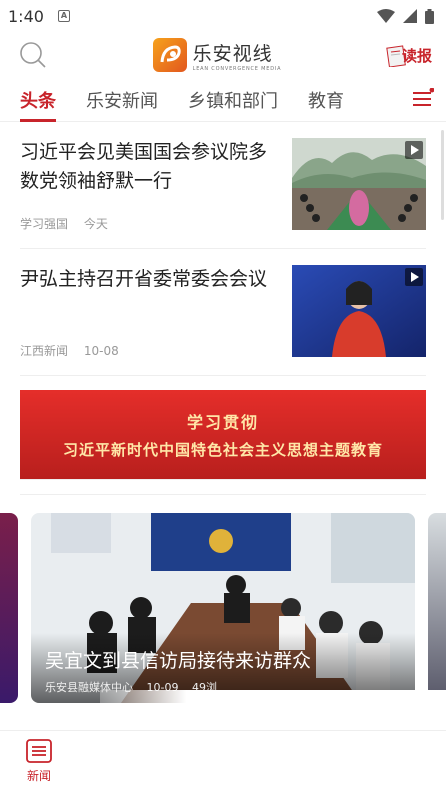 The image size is (446, 792). I want to click on news-list-icon, so click(39, 751).